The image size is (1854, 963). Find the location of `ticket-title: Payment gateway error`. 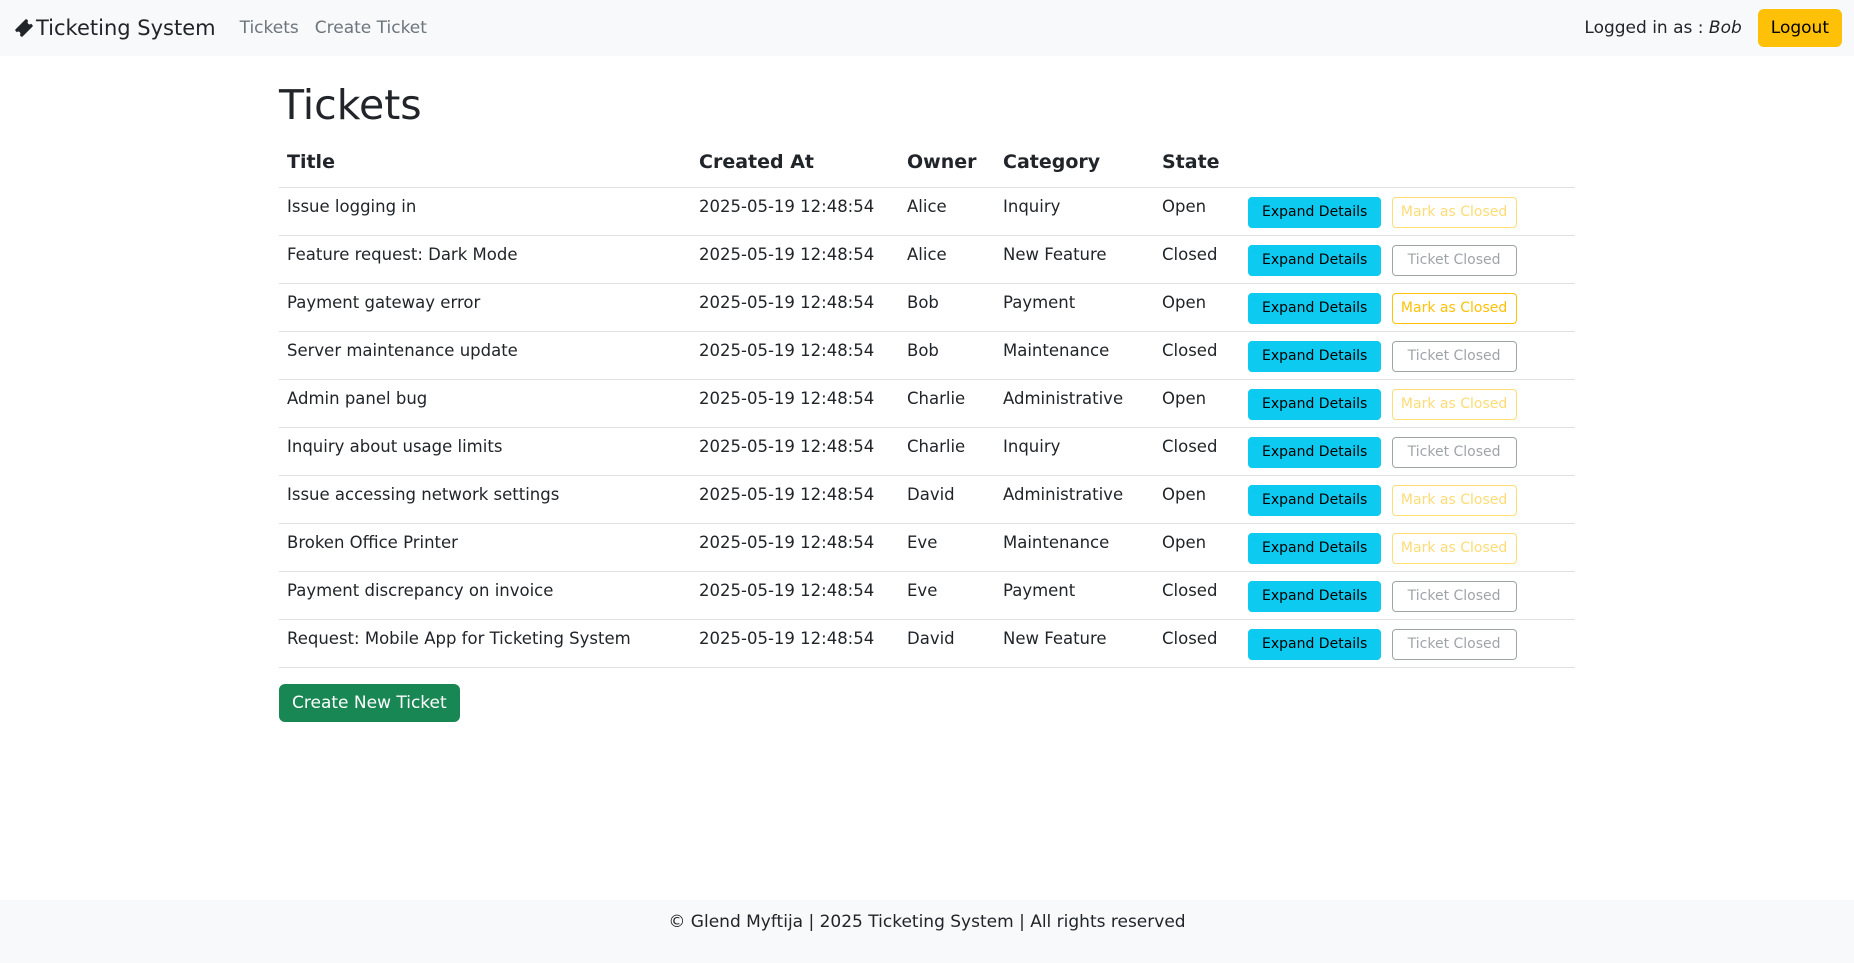

ticket-title: Payment gateway error is located at coordinates (485, 307).